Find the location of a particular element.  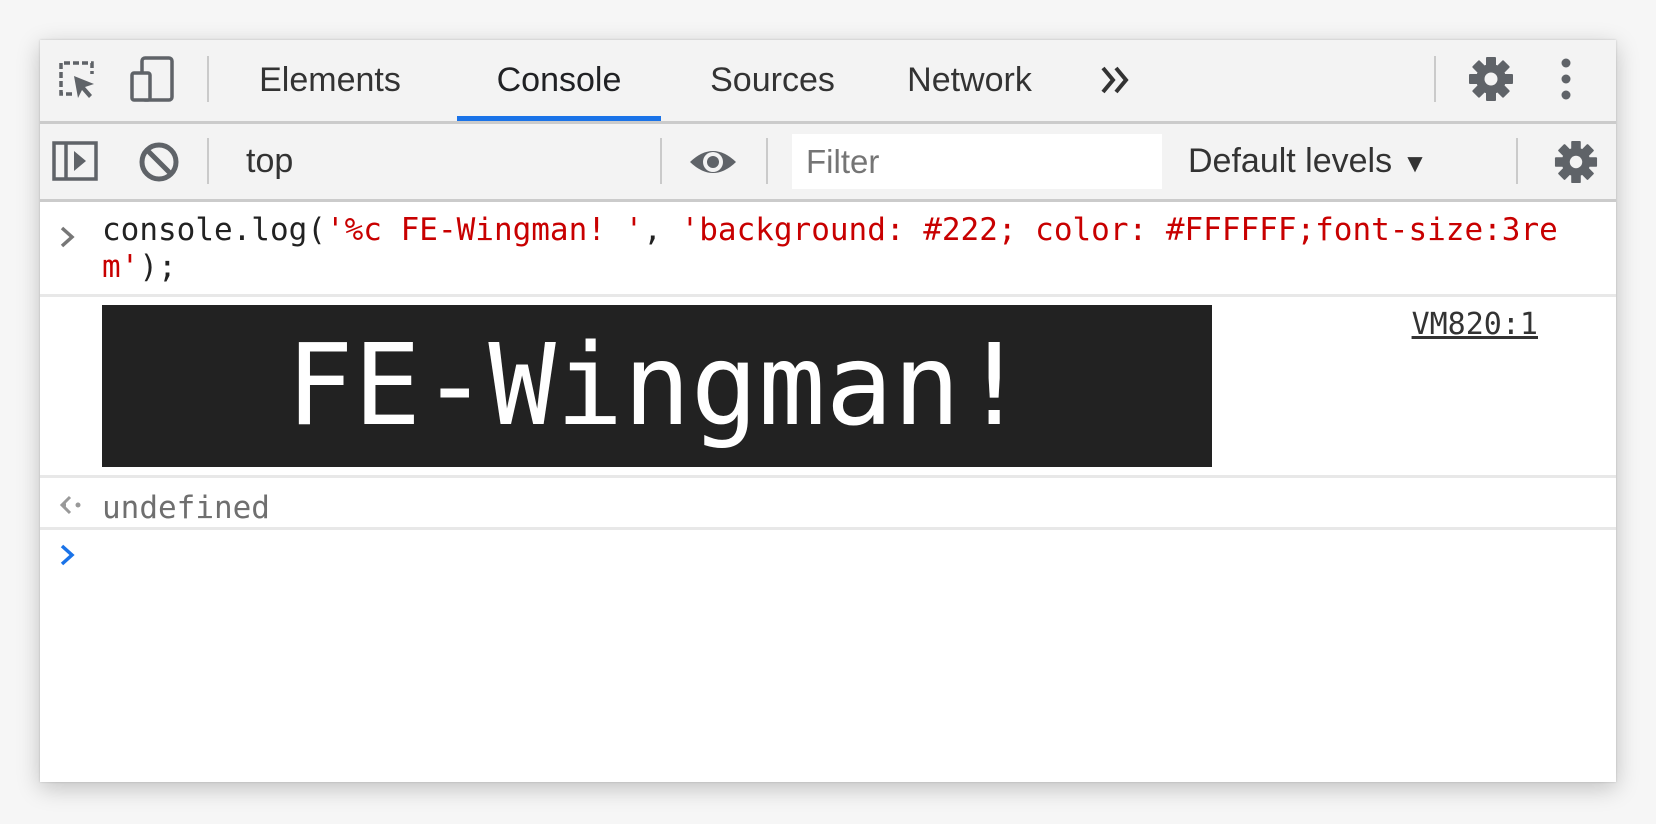

devtools-tab-bar: Elements Console Sources Network is located at coordinates (828, 82).